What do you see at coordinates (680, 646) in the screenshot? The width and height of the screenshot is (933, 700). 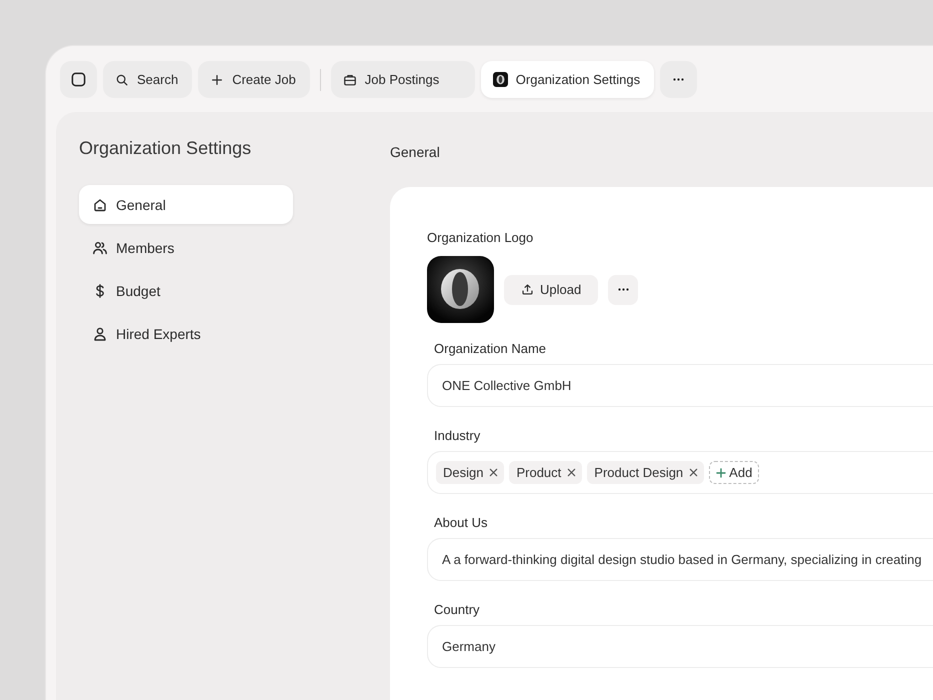 I see `text-field: Germany` at bounding box center [680, 646].